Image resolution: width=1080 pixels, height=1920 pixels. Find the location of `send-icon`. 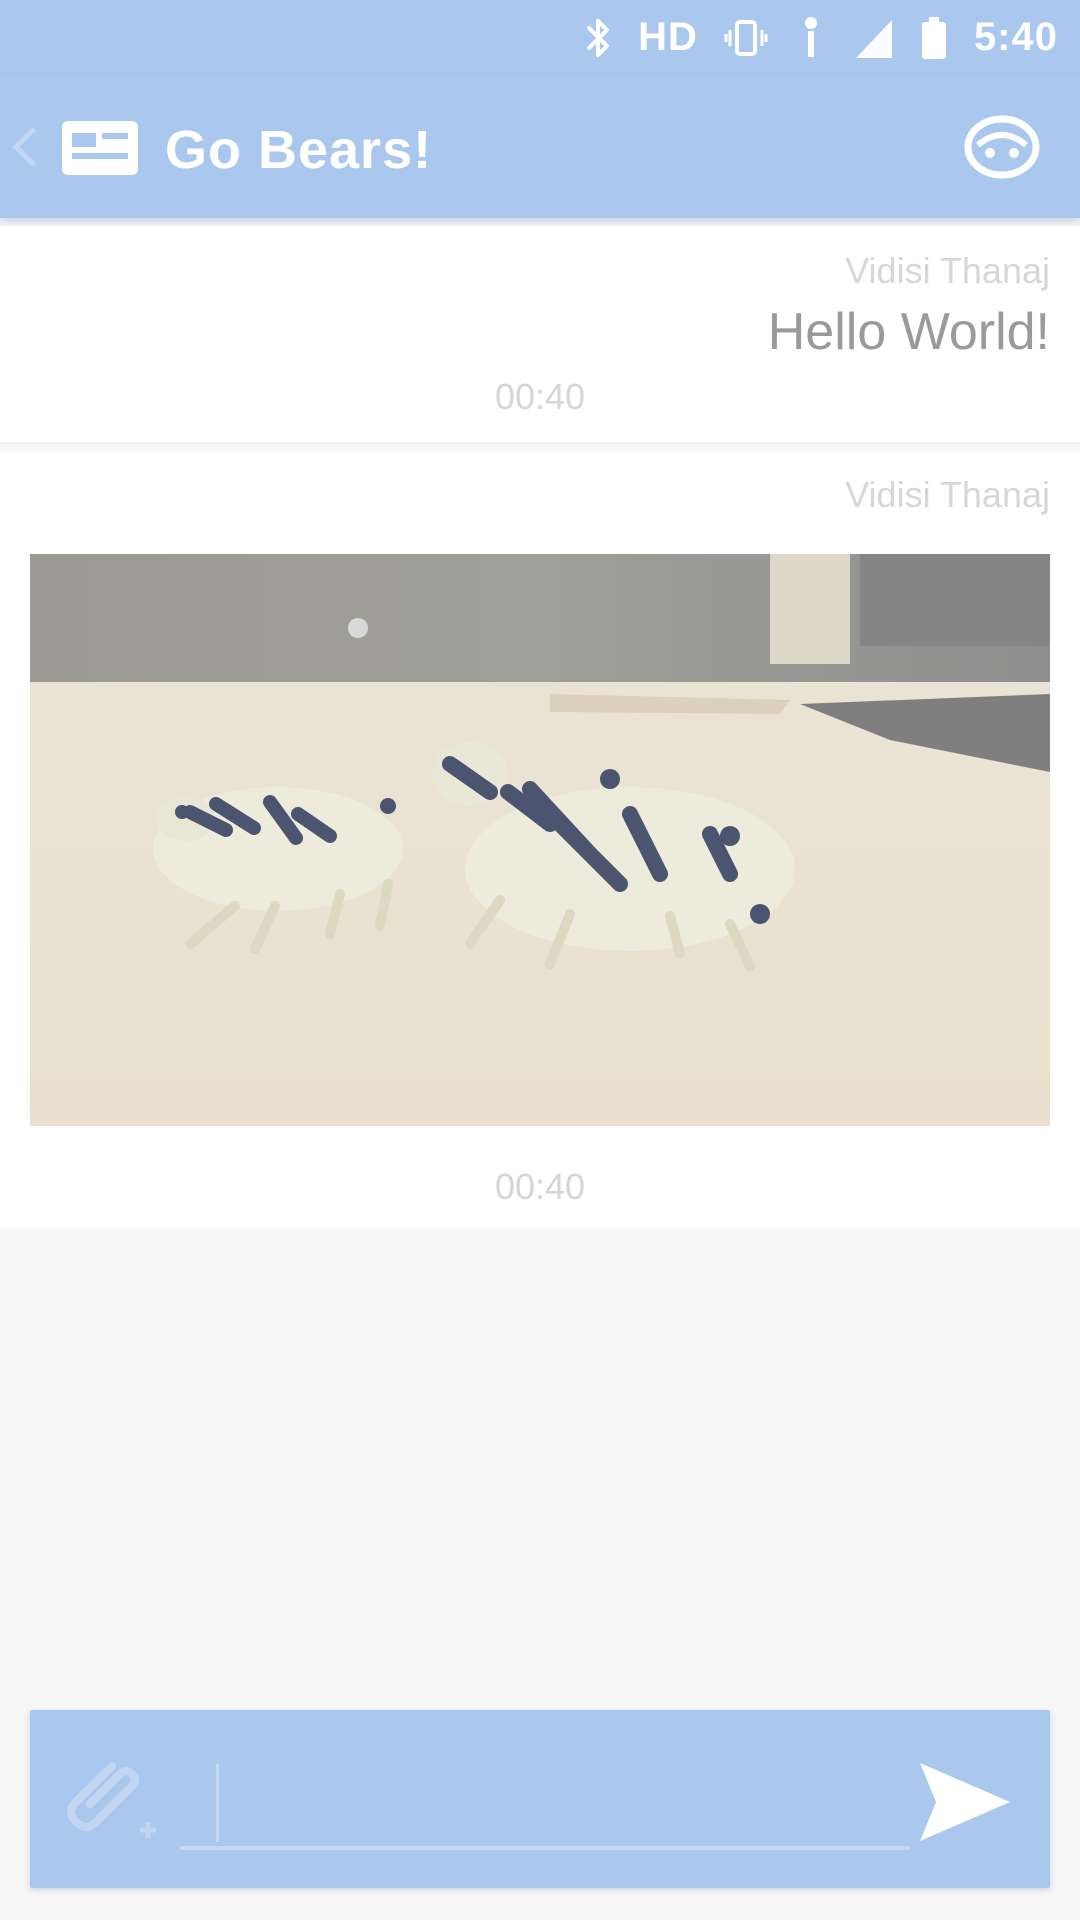

send-icon is located at coordinates (965, 1802).